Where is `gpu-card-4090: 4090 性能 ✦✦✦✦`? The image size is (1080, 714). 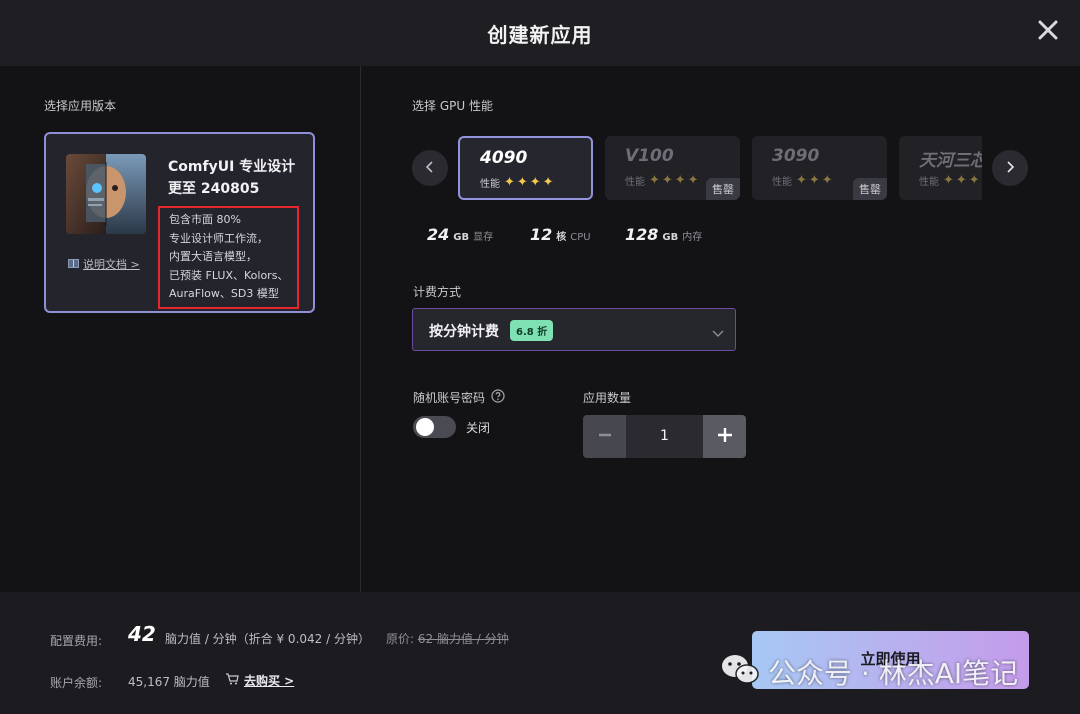 gpu-card-4090: 4090 性能 ✦✦✦✦ is located at coordinates (525, 168).